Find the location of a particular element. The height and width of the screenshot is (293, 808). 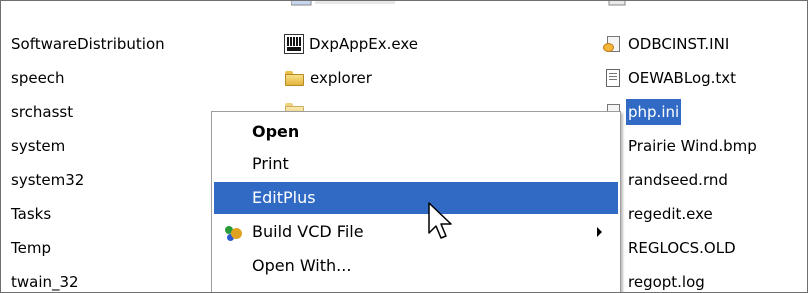

item-label: twain_32 is located at coordinates (45, 282).